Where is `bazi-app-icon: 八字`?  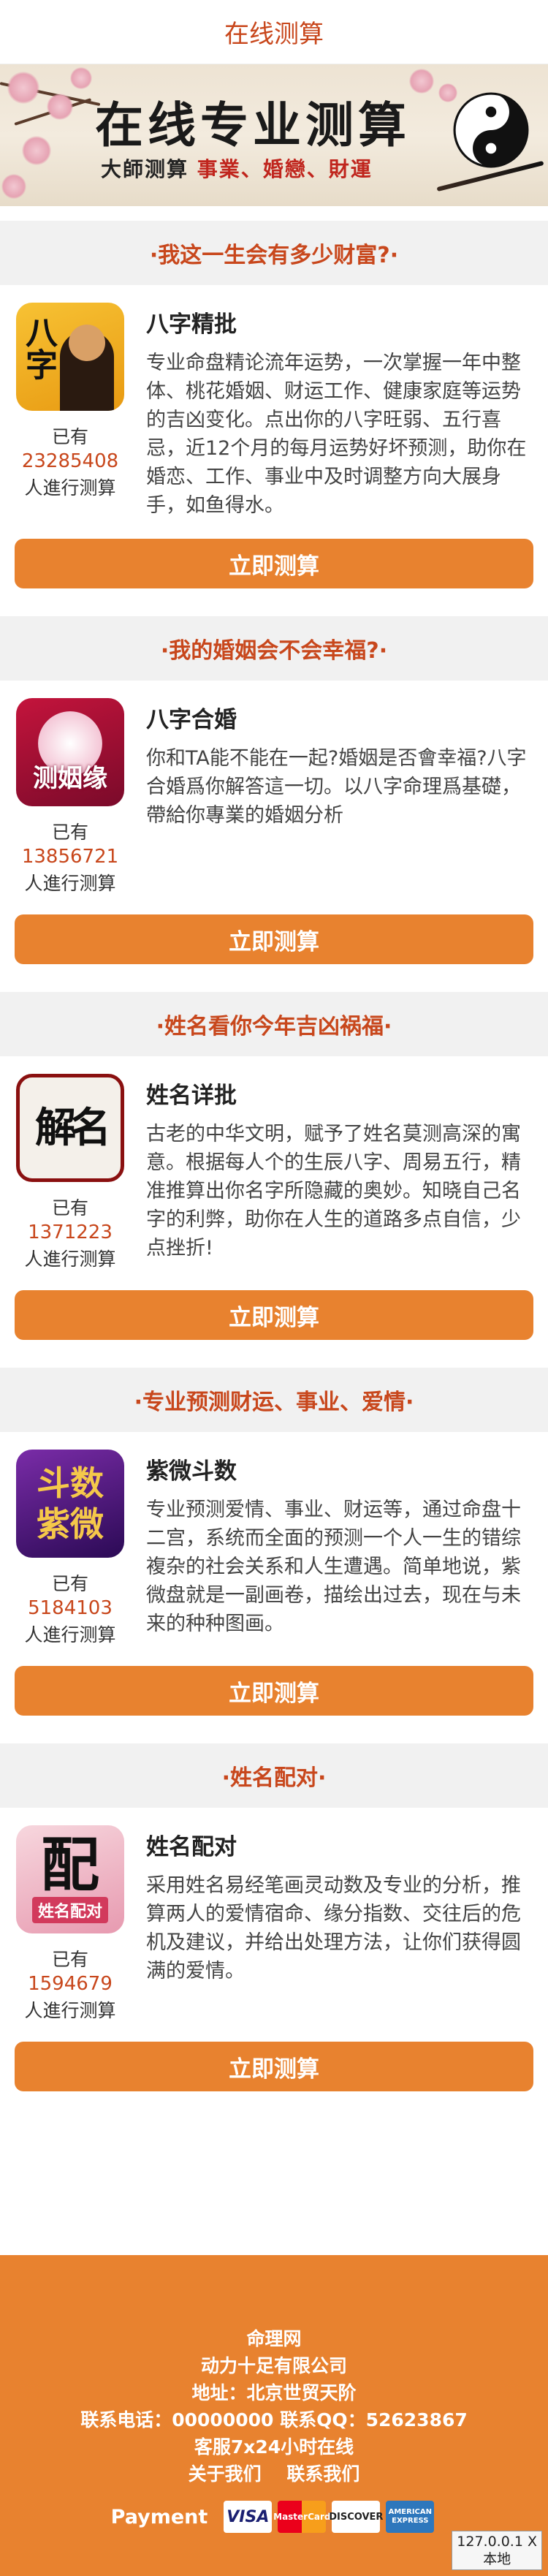
bazi-app-icon: 八字 is located at coordinates (70, 357).